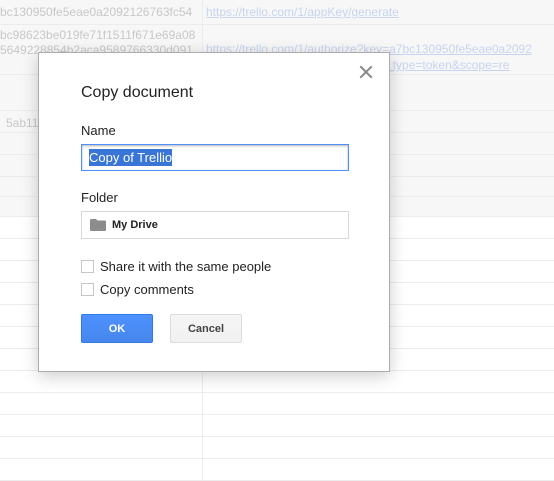 The height and width of the screenshot is (481, 554). What do you see at coordinates (98, 225) in the screenshot?
I see `folder-icon` at bounding box center [98, 225].